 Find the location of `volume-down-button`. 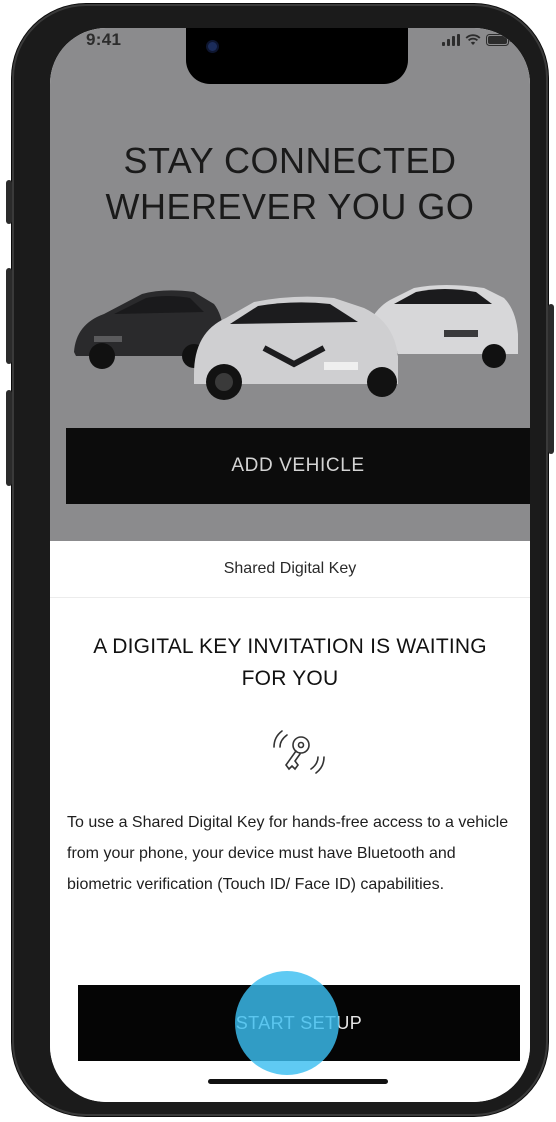

volume-down-button is located at coordinates (9, 438).